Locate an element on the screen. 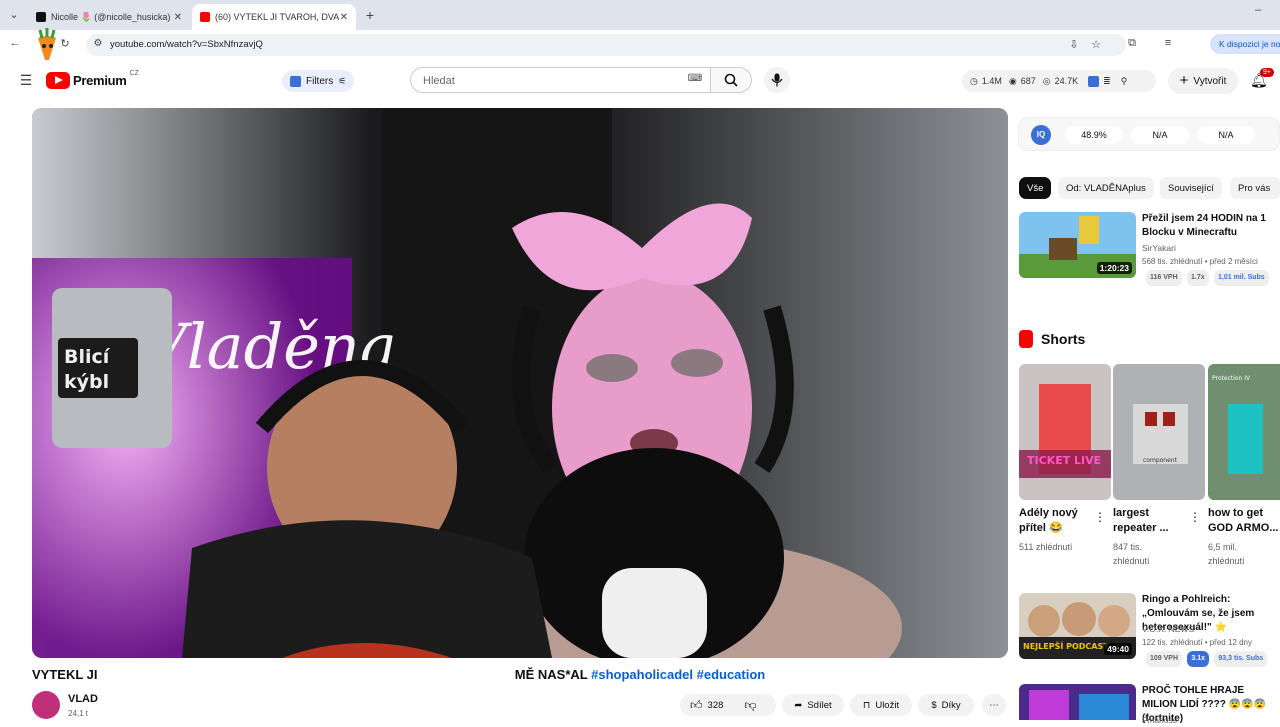 This screenshot has width=1280, height=727. more-actions-button: ⋯ is located at coordinates (994, 705).